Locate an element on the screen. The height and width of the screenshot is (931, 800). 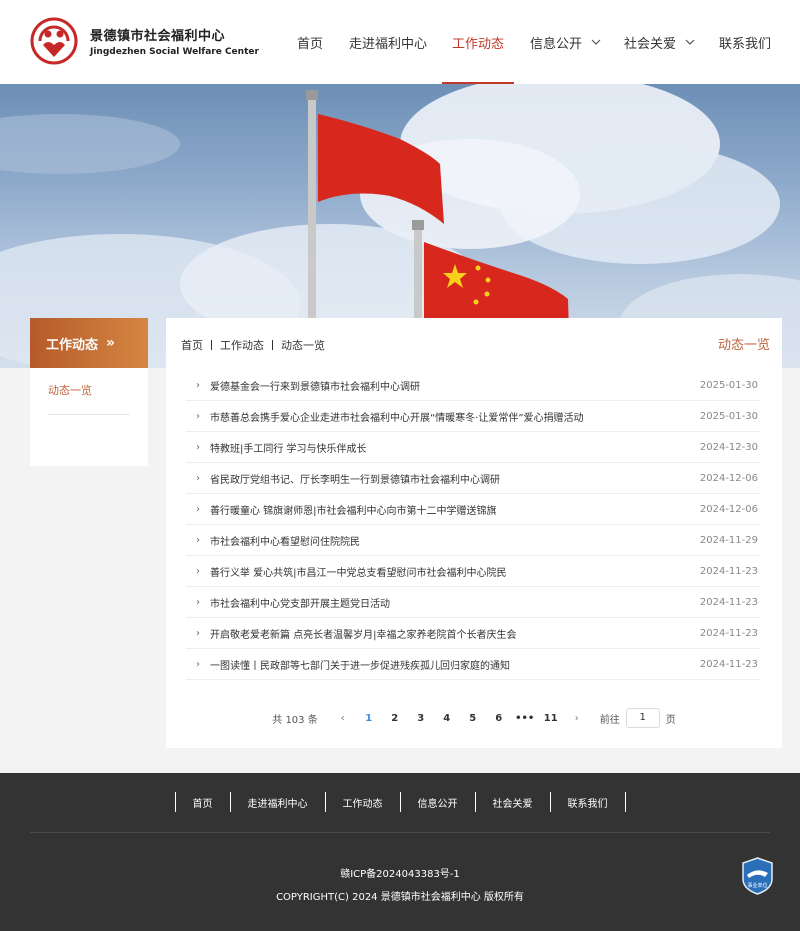
page-1: 1 is located at coordinates (369, 718).